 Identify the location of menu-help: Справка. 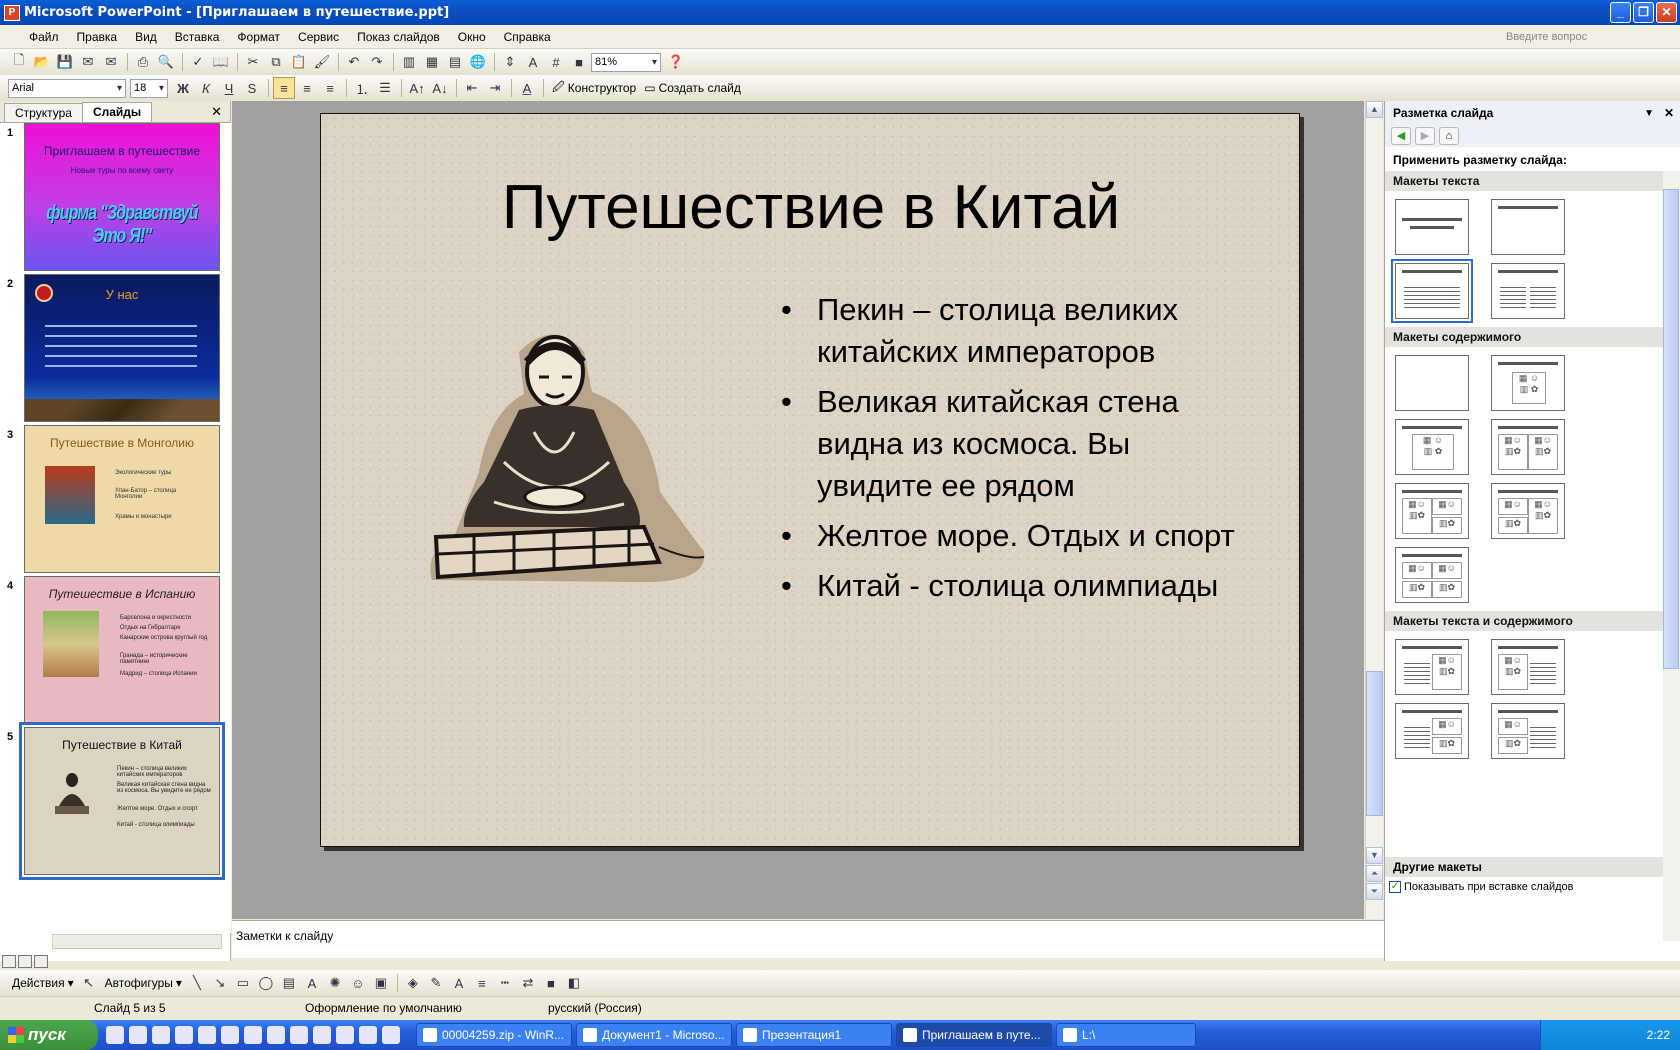
(527, 37).